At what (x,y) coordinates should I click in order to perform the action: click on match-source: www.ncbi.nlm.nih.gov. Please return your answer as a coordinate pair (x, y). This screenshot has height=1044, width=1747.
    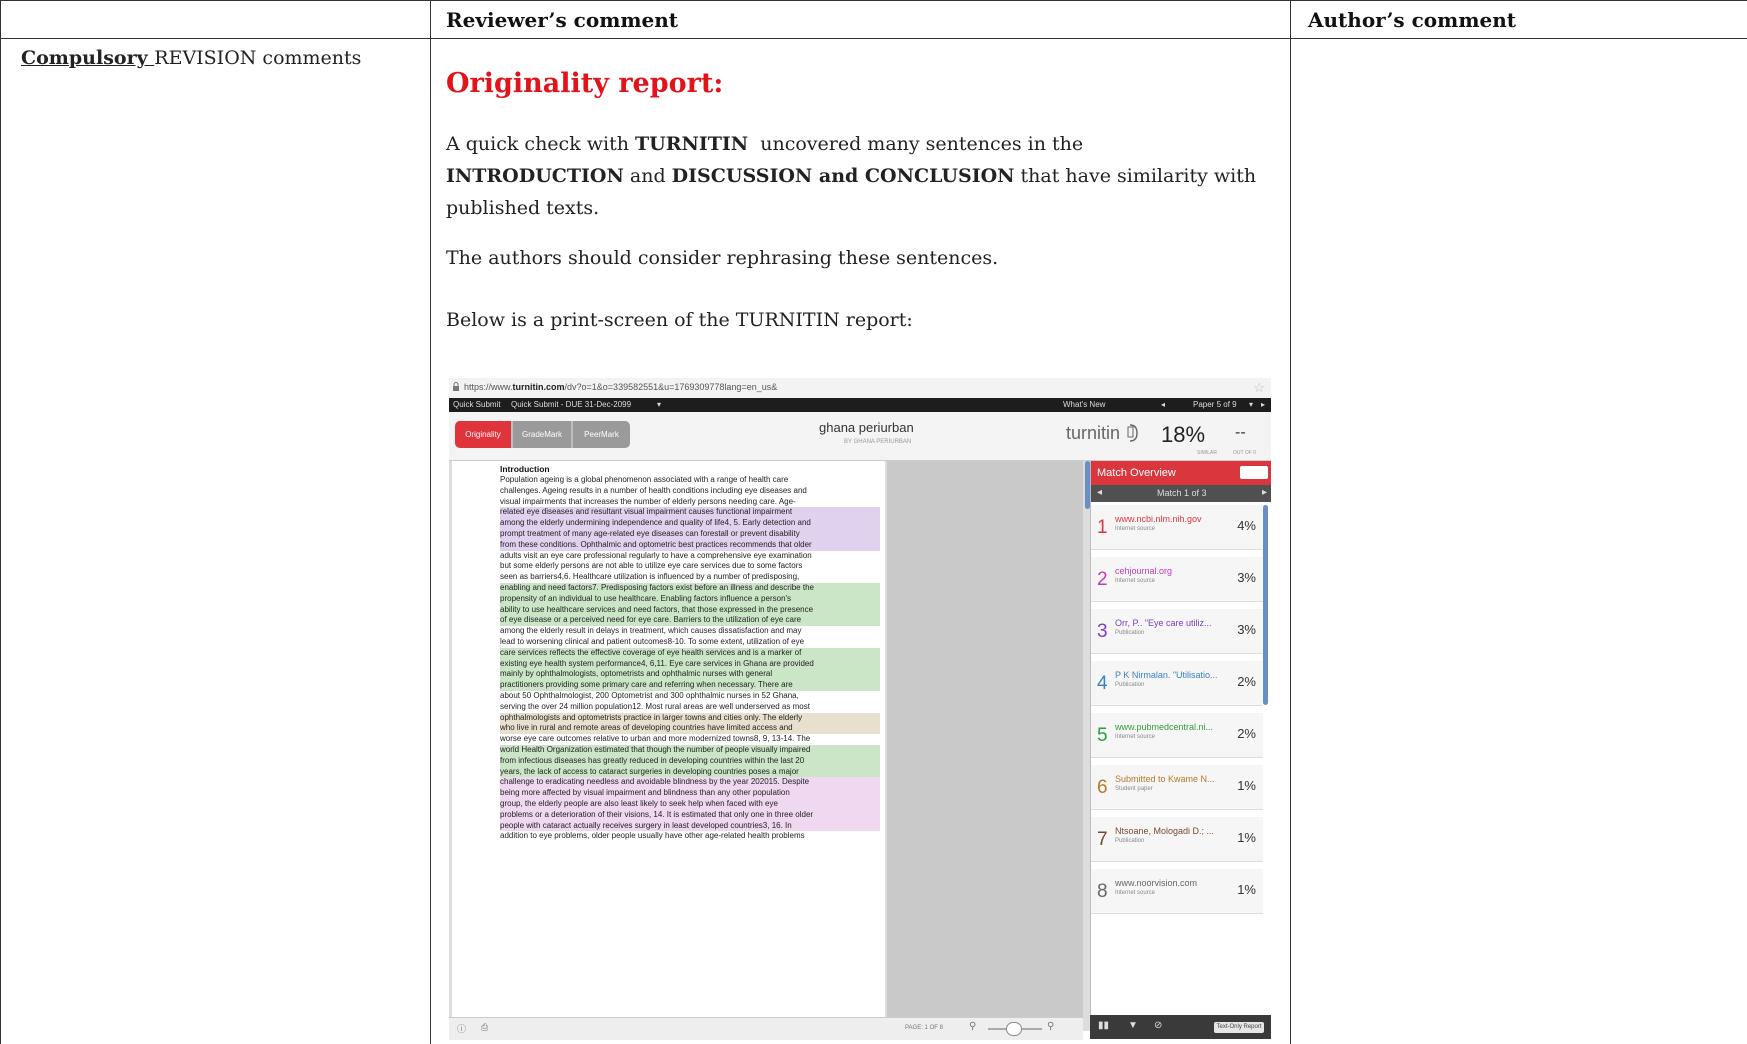
    Looking at the image, I should click on (1158, 519).